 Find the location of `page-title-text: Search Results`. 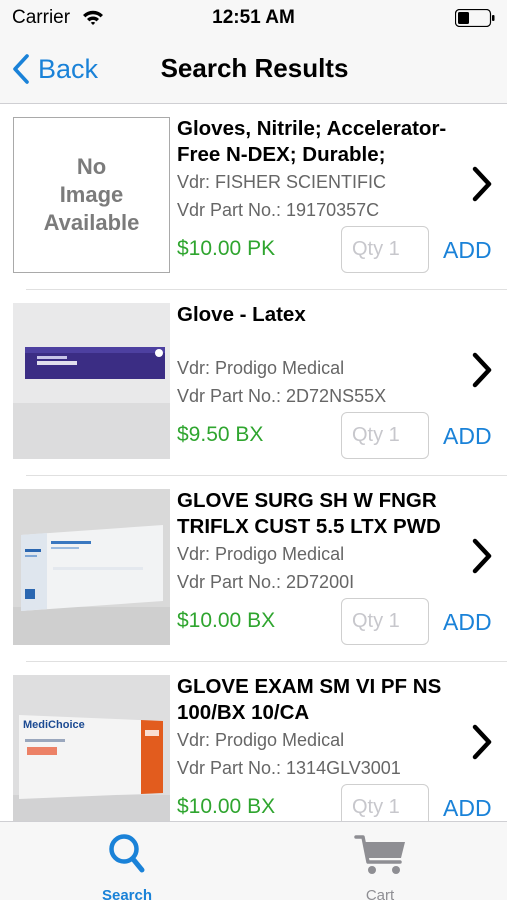

page-title-text: Search Results is located at coordinates (254, 68).